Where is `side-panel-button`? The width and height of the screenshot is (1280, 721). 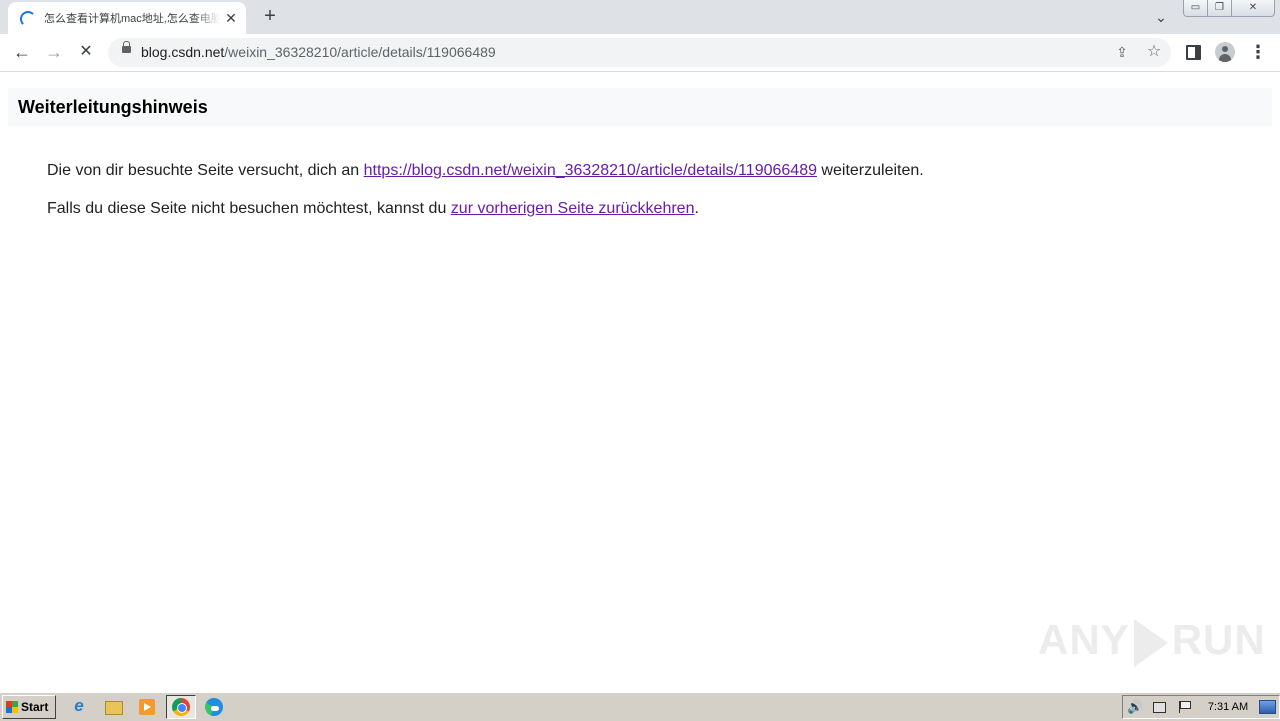
side-panel-button is located at coordinates (1193, 52).